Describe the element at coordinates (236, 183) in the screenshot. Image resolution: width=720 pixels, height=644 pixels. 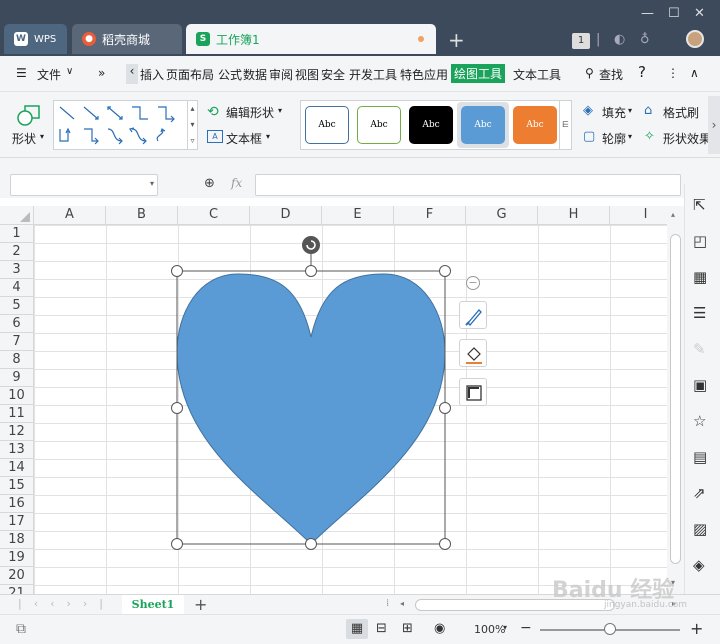
I see `fx-button: fx` at that location.